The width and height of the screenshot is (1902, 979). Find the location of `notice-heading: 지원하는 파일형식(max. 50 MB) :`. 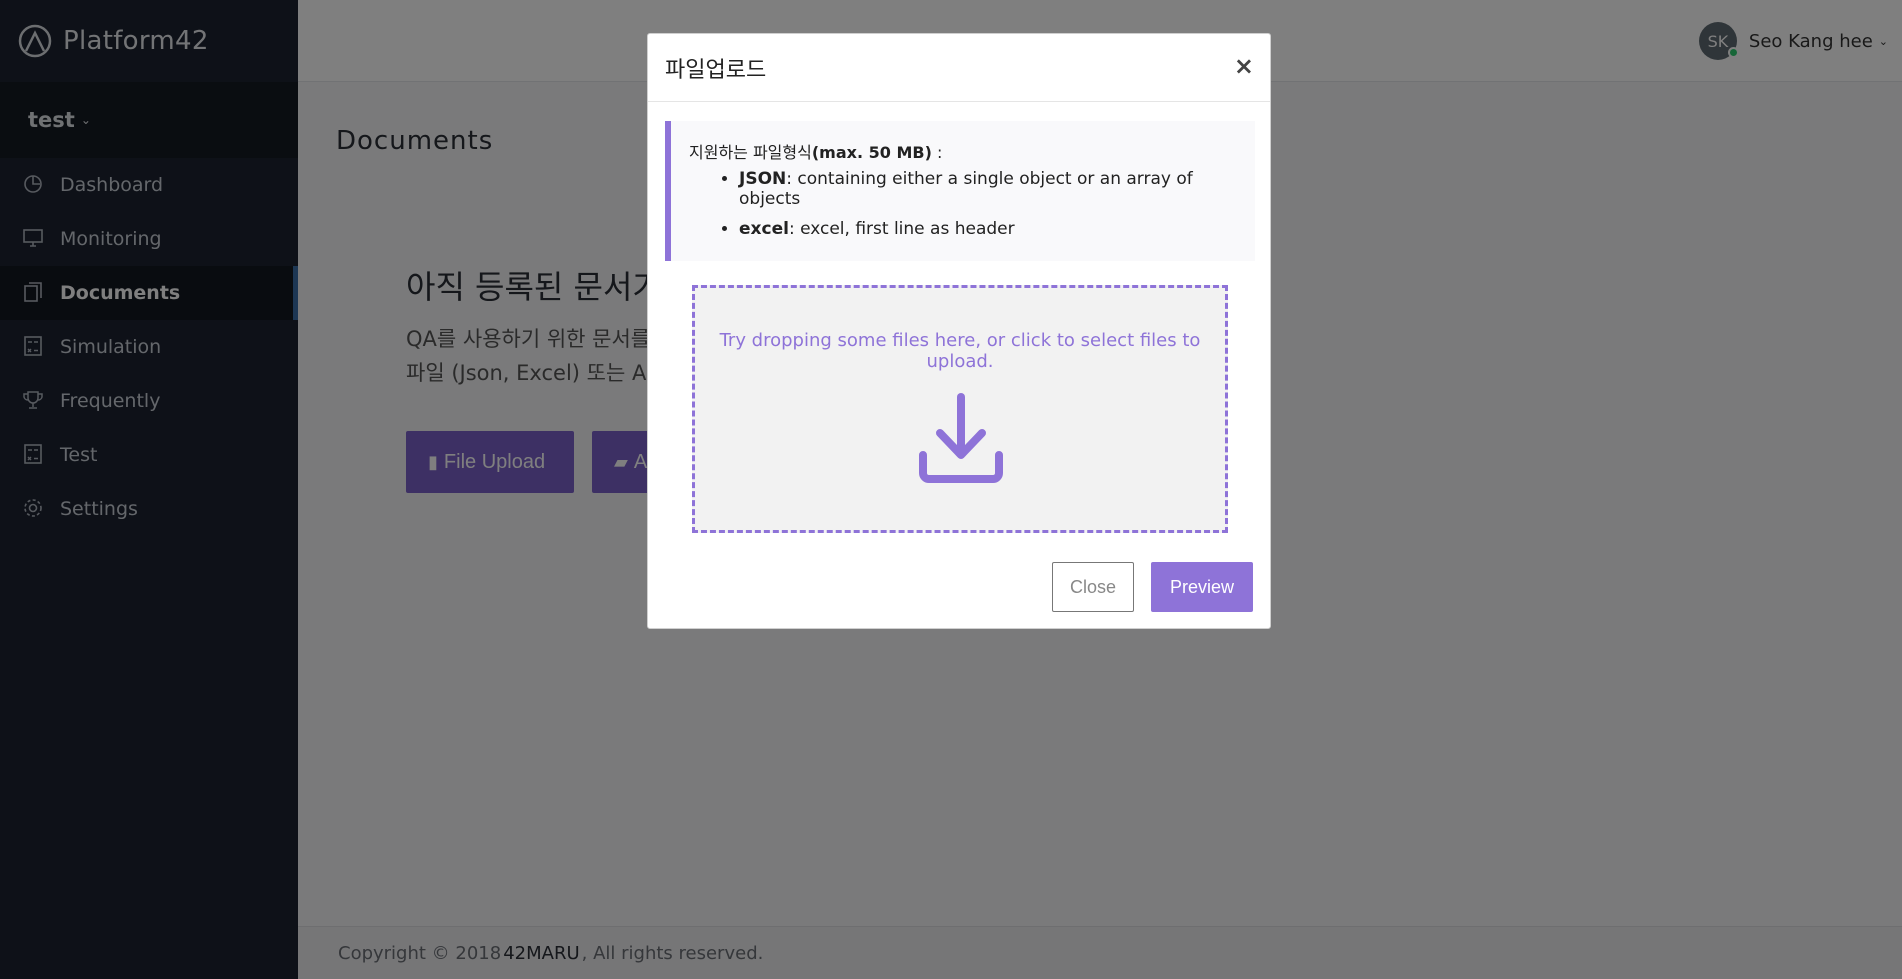

notice-heading: 지원하는 파일형식(max. 50 MB) : is located at coordinates (972, 151).